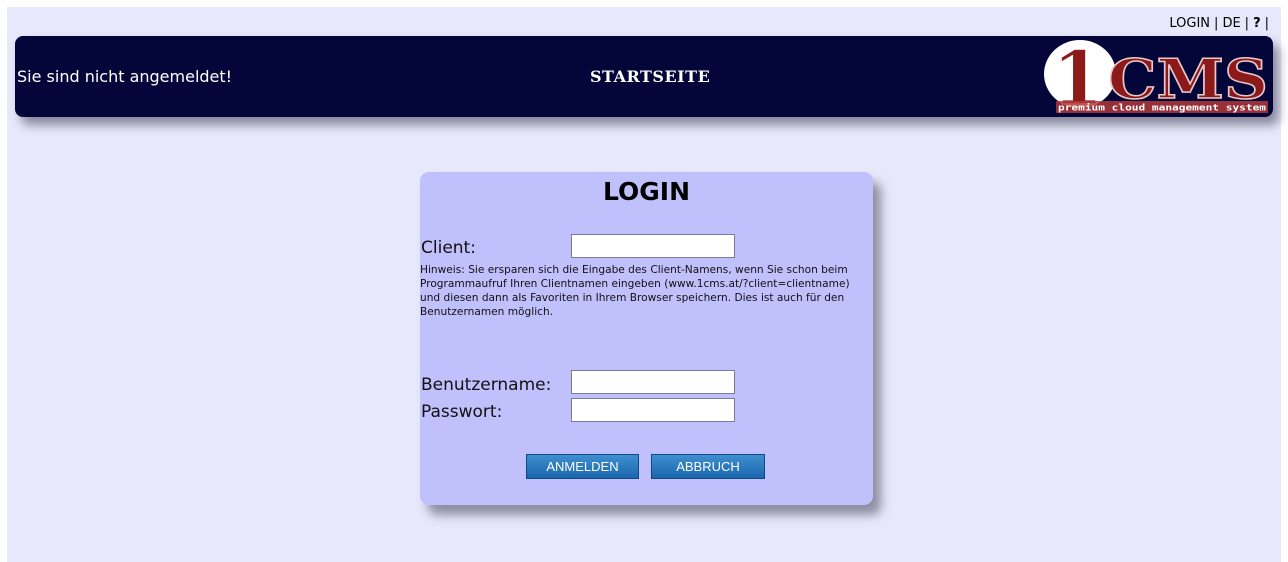  Describe the element at coordinates (1221, 23) in the screenshot. I see `top-links: LOGIN | DE |? |` at that location.